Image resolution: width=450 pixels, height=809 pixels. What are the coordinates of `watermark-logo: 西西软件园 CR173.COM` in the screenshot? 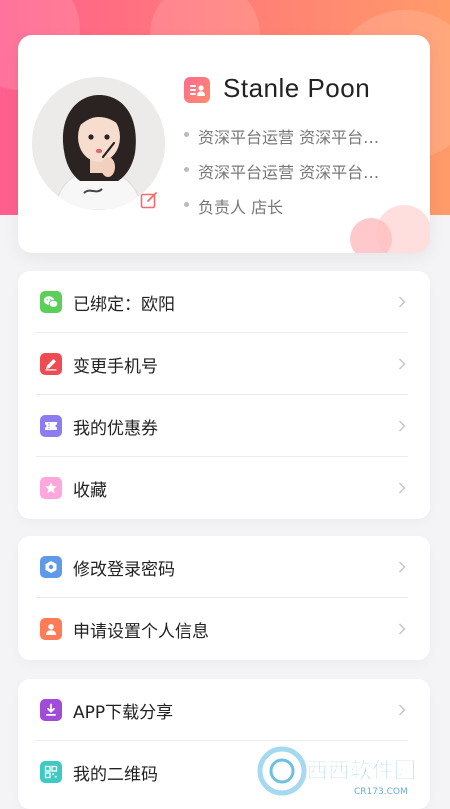 It's located at (353, 770).